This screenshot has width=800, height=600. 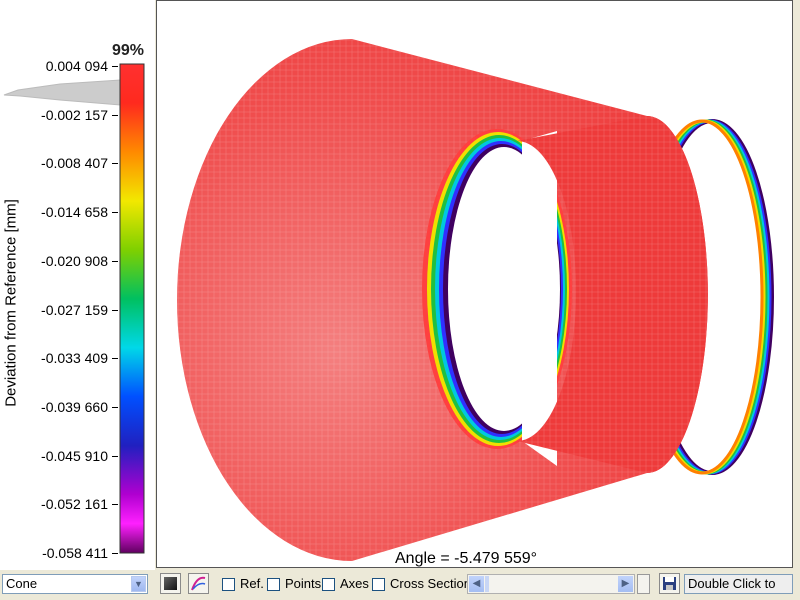 I want to click on legend-graphic, so click(x=74, y=308).